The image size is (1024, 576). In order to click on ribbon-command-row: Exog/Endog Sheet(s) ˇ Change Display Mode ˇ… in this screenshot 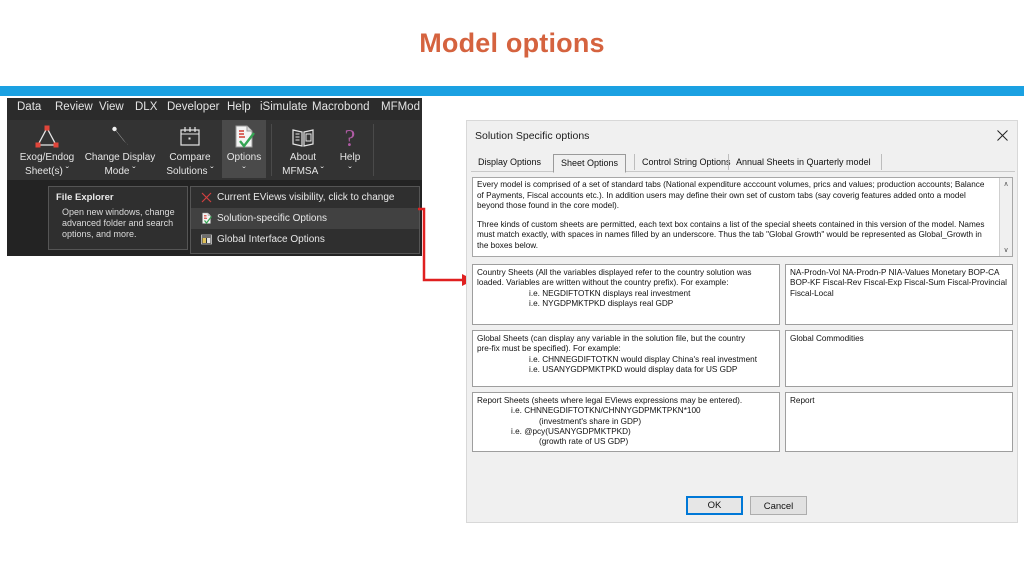, I will do `click(214, 150)`.